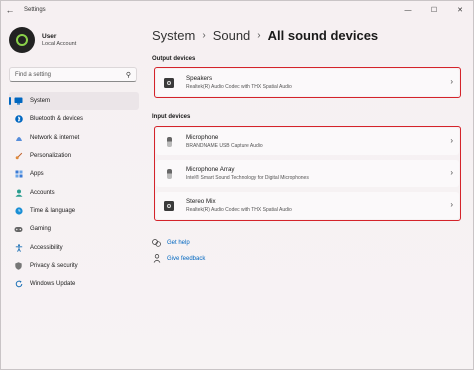  Describe the element at coordinates (171, 117) in the screenshot. I see `input-devices-heading: Input devices` at that location.